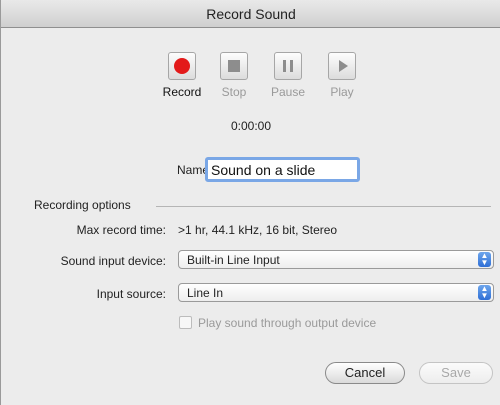 This screenshot has width=500, height=405. Describe the element at coordinates (336, 292) in the screenshot. I see `input-source-select: Line In ▲ ▼` at that location.